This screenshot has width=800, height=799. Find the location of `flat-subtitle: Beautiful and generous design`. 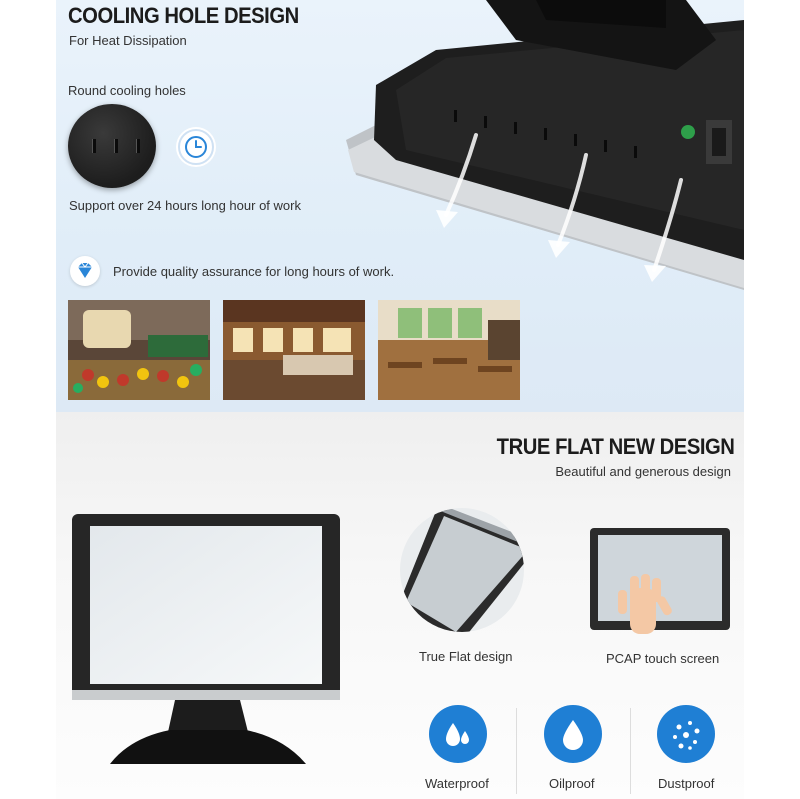

flat-subtitle: Beautiful and generous design is located at coordinates (643, 471).